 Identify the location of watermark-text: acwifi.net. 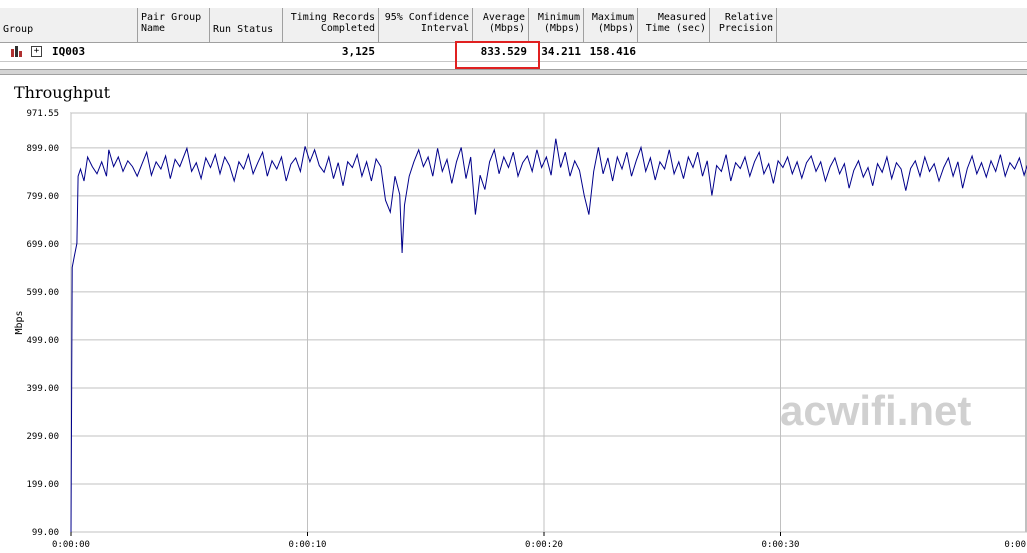
(875, 410).